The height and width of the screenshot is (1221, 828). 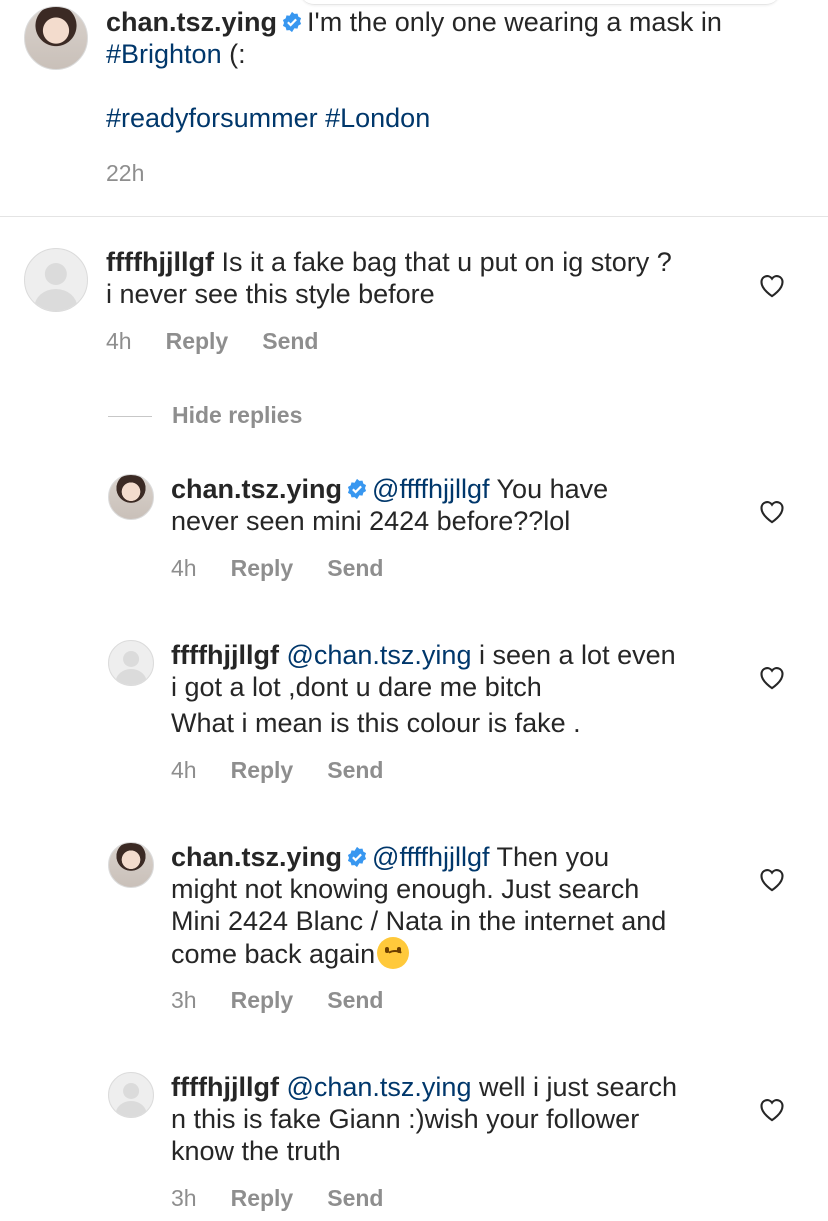 What do you see at coordinates (356, 687) in the screenshot?
I see `reply-line: i got a lot ,dont u dare me bitch` at bounding box center [356, 687].